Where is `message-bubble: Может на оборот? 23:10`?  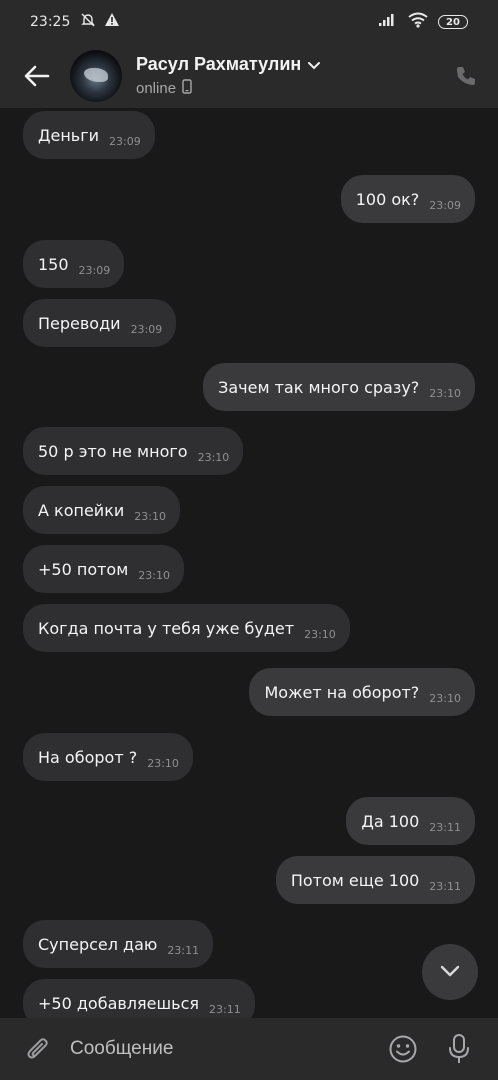 message-bubble: Может на оборот? 23:10 is located at coordinates (362, 692).